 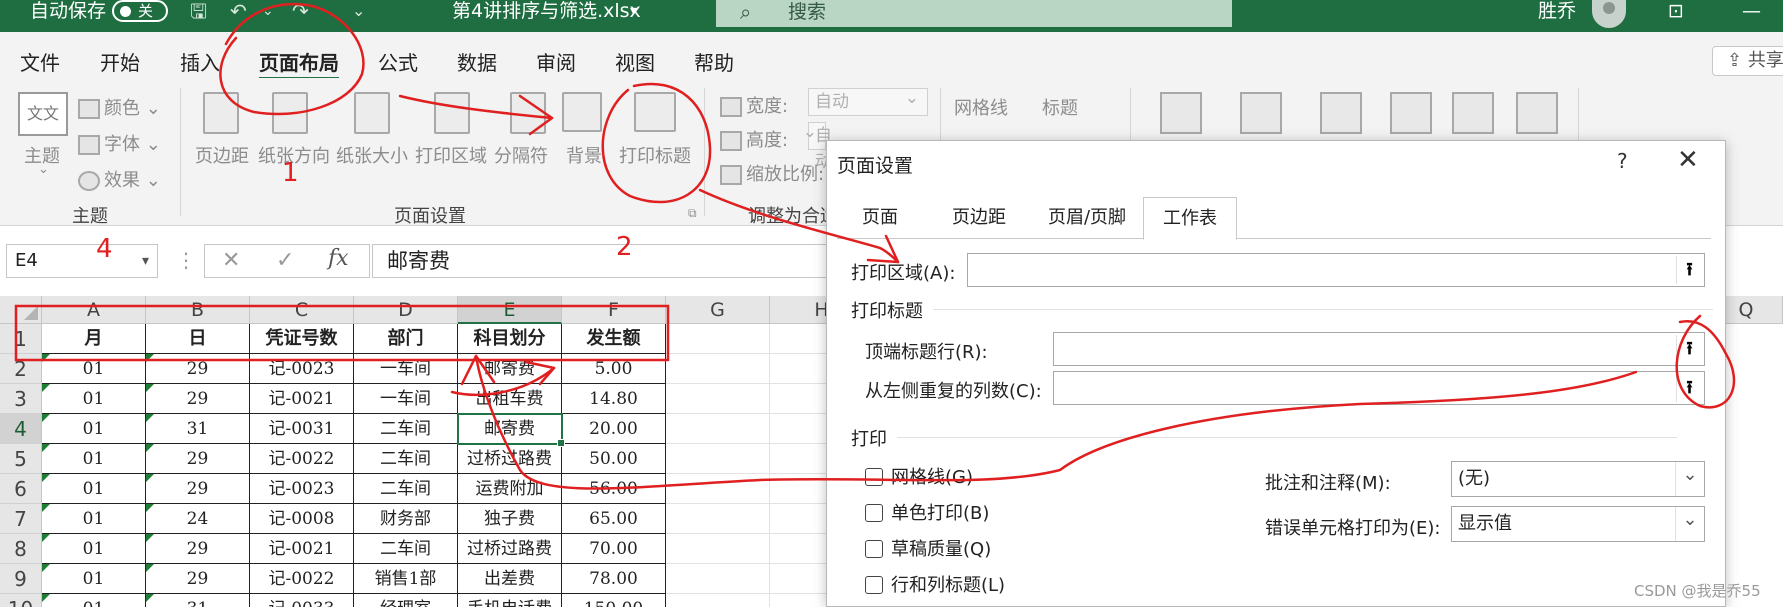 I want to click on tab-home: 开始, so click(x=120, y=61).